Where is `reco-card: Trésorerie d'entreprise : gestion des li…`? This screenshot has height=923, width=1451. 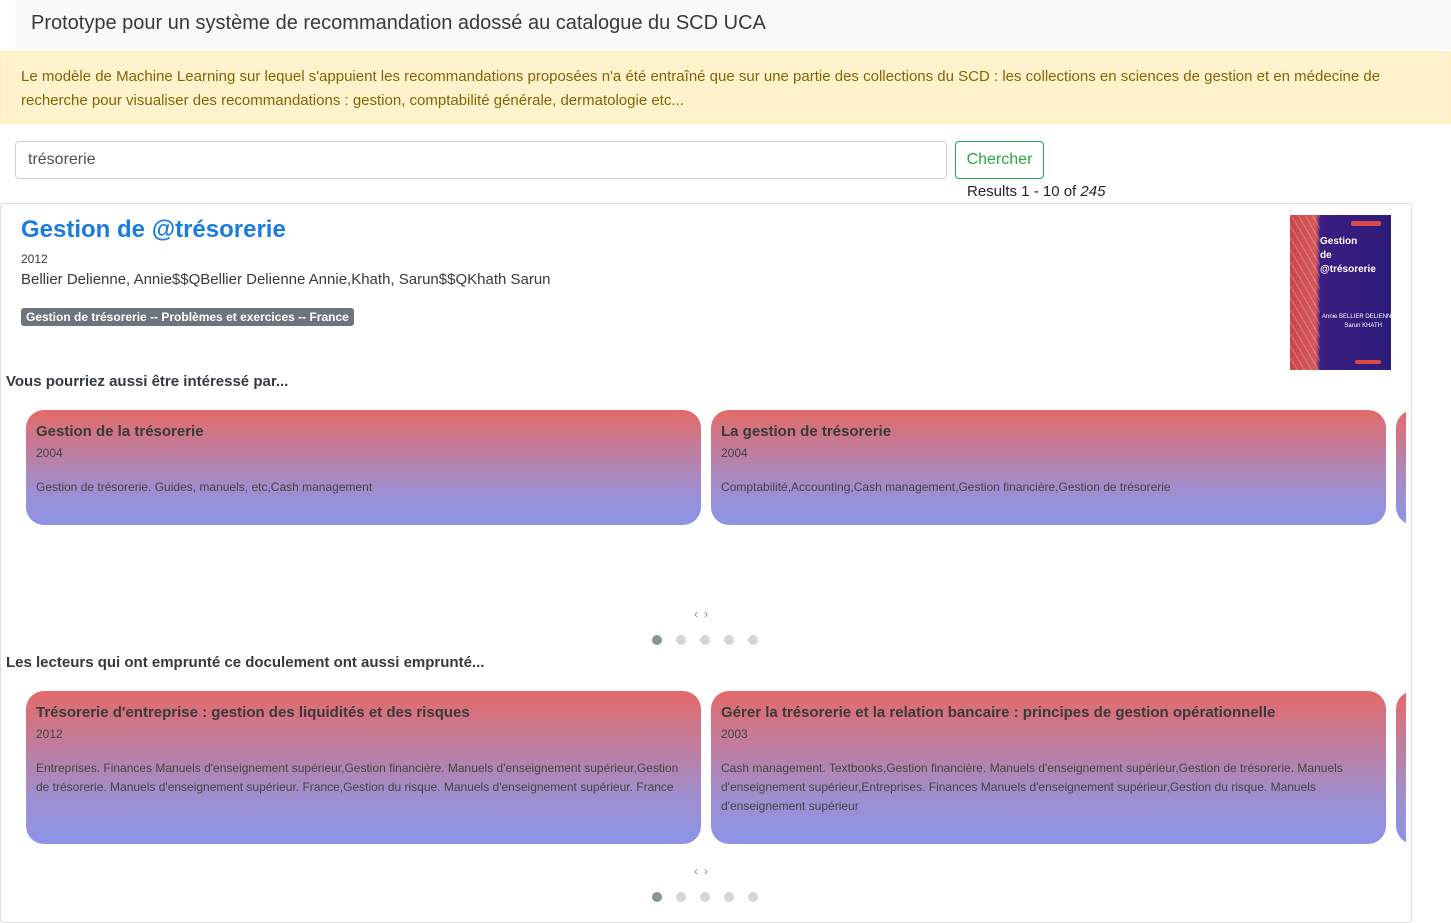
reco-card: Trésorerie d'entreprise : gestion des li… is located at coordinates (363, 767).